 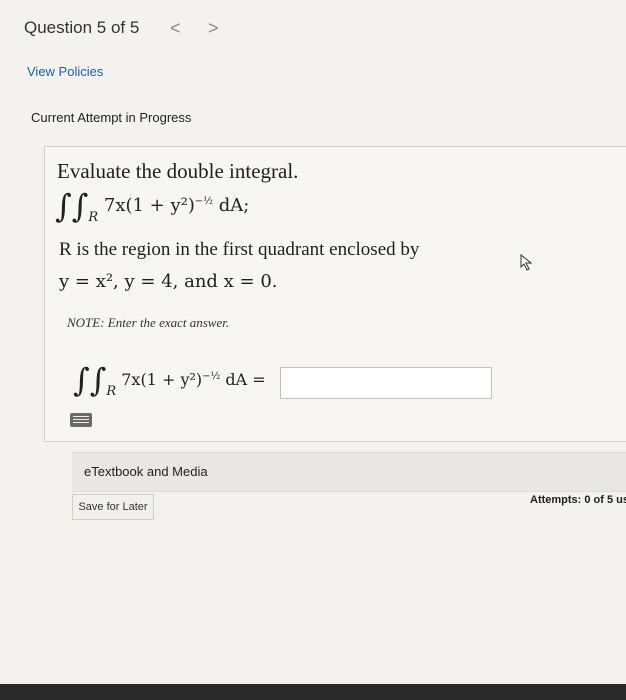 I want to click on region-subscript: R, so click(x=93, y=217).